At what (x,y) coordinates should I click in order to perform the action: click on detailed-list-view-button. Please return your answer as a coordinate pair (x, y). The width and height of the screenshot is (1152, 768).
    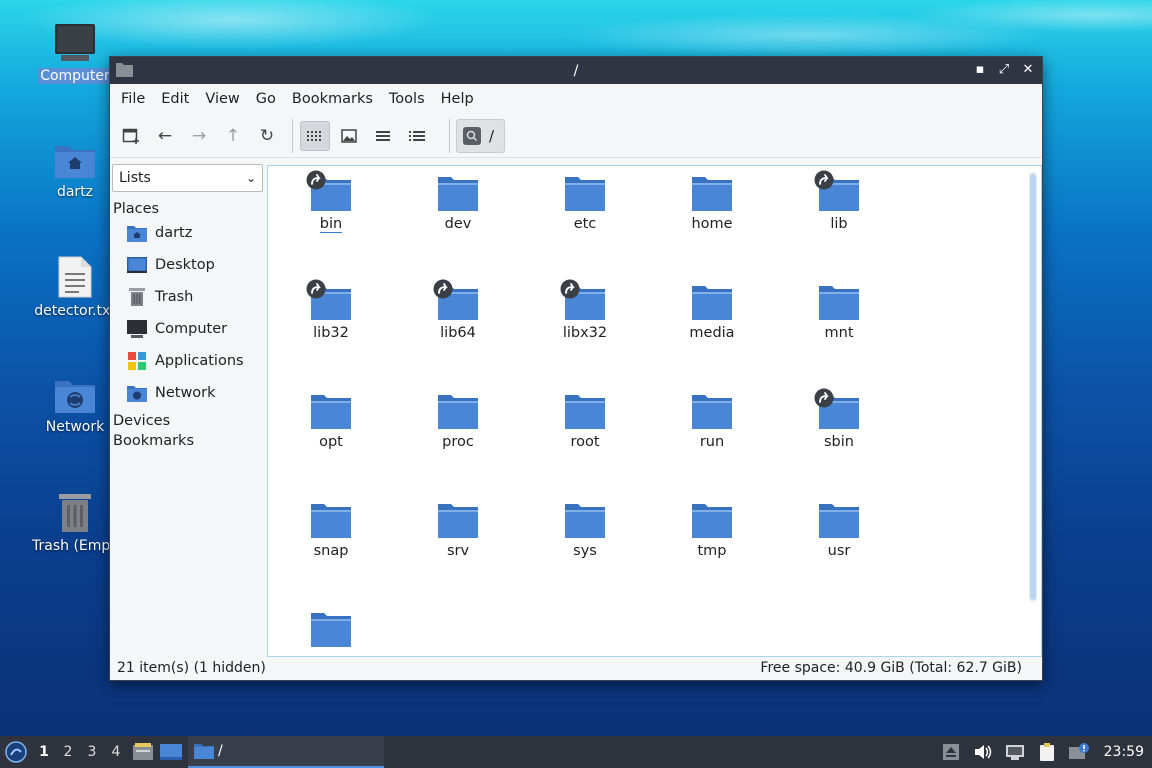
    Looking at the image, I should click on (417, 136).